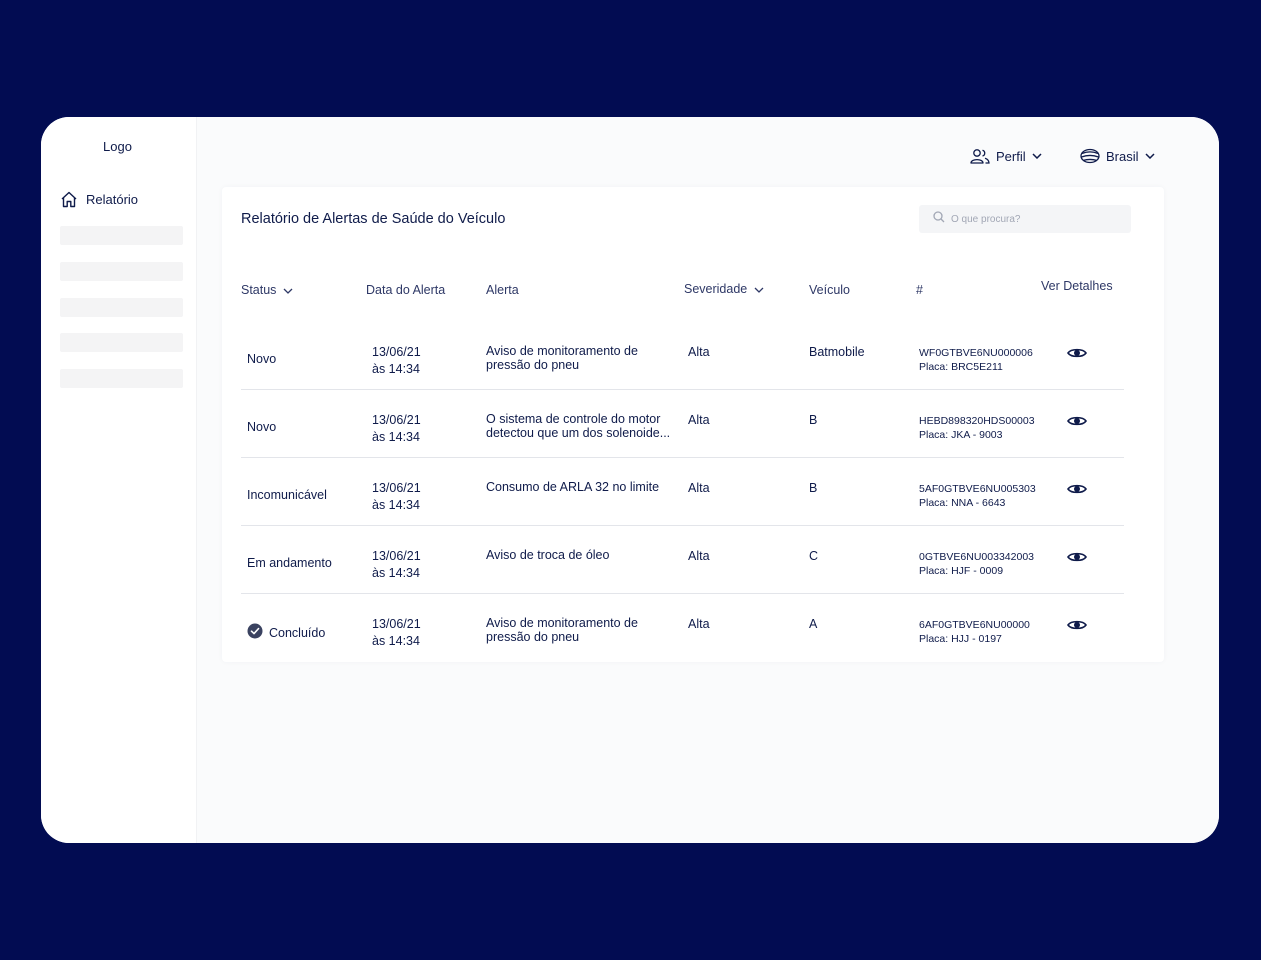 This screenshot has height=960, width=1261. Describe the element at coordinates (112, 199) in the screenshot. I see `sidebar-item-label: Relatório` at that location.